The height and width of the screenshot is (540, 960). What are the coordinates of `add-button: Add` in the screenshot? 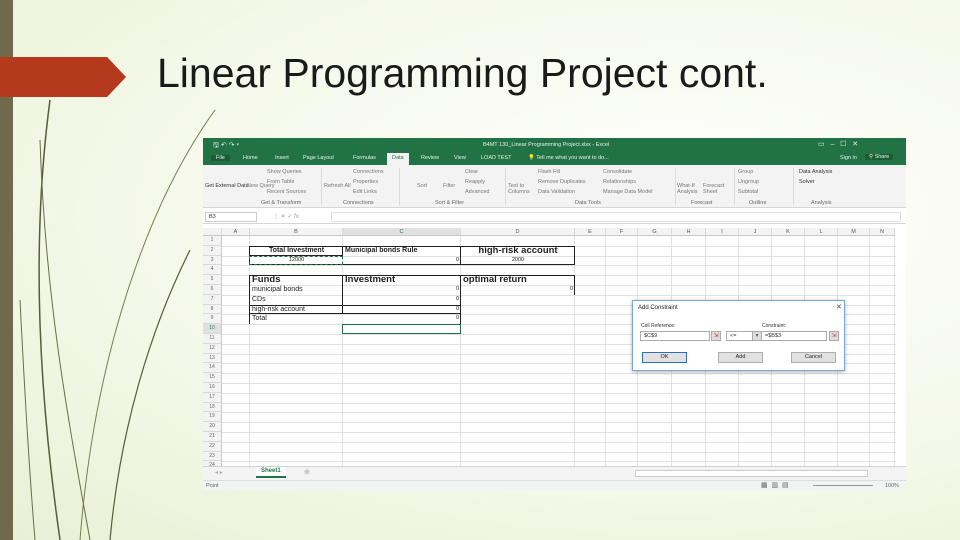 It's located at (740, 357).